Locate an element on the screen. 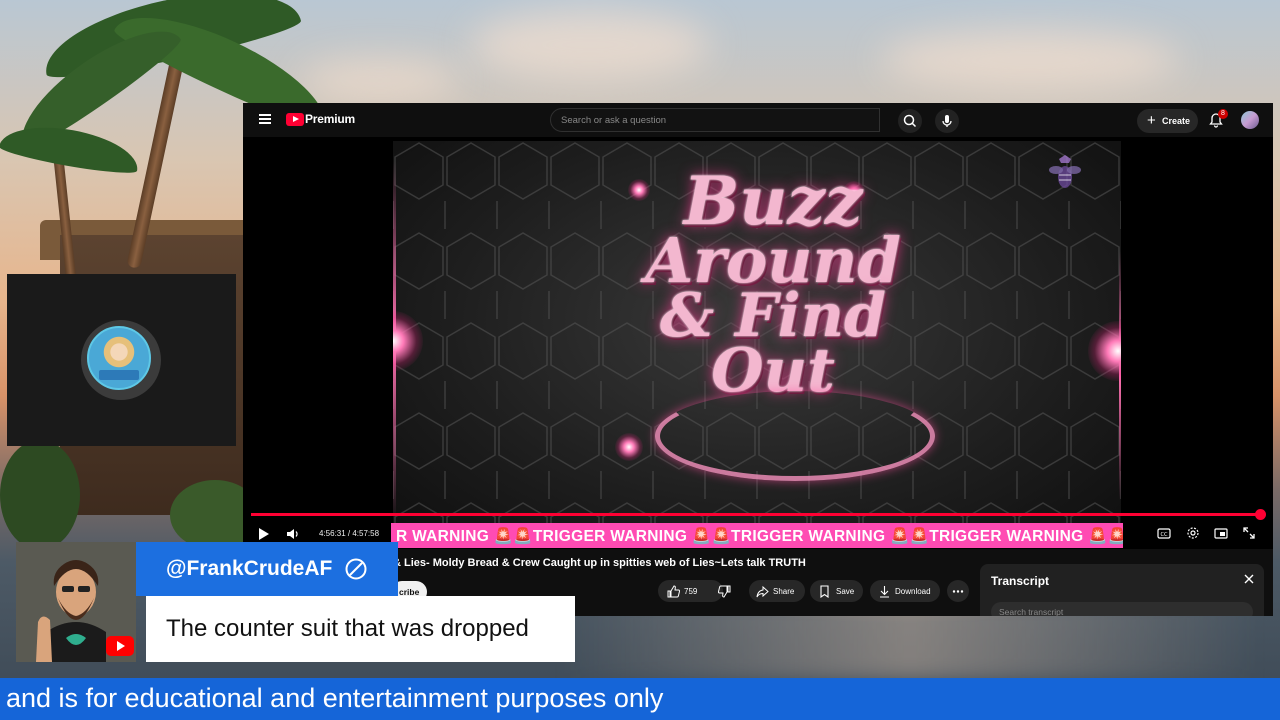 This screenshot has width=1280, height=720. search-button is located at coordinates (910, 121).